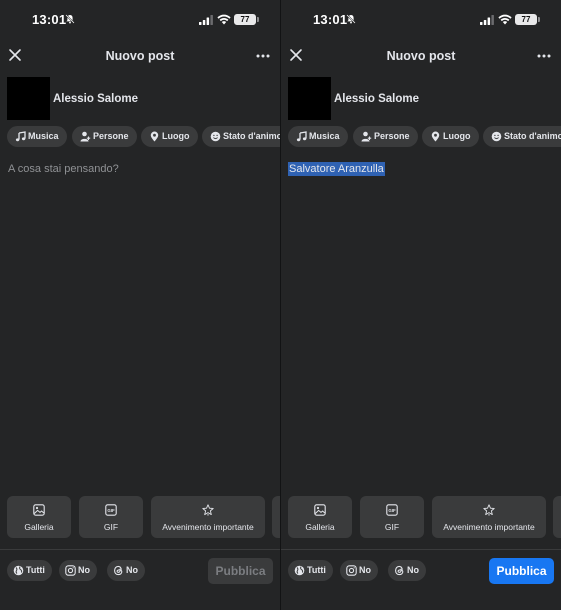  What do you see at coordinates (63, 169) in the screenshot?
I see `post-text-input: A cosa stai pensando?` at bounding box center [63, 169].